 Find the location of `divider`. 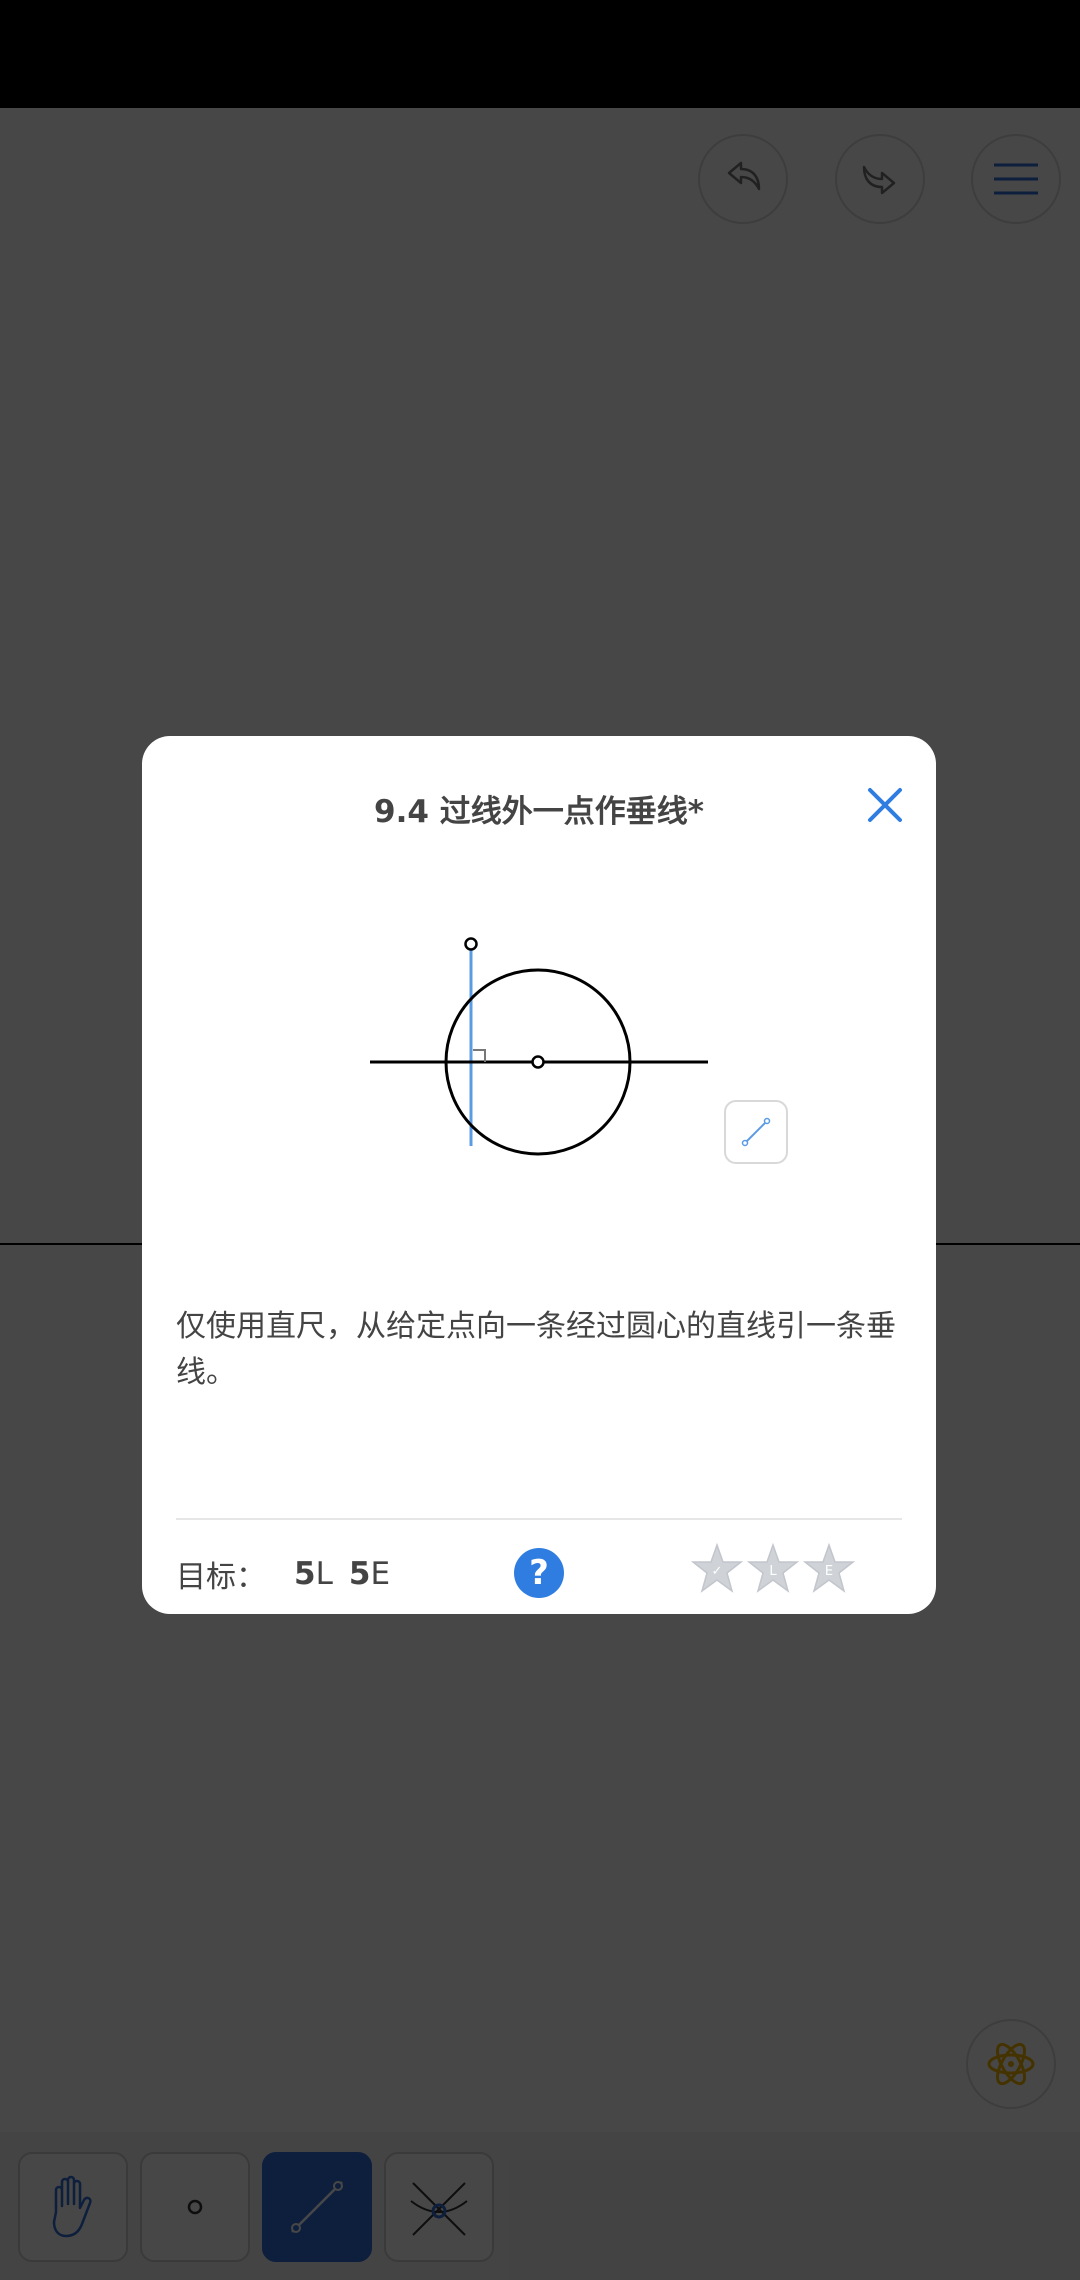

divider is located at coordinates (539, 1519).